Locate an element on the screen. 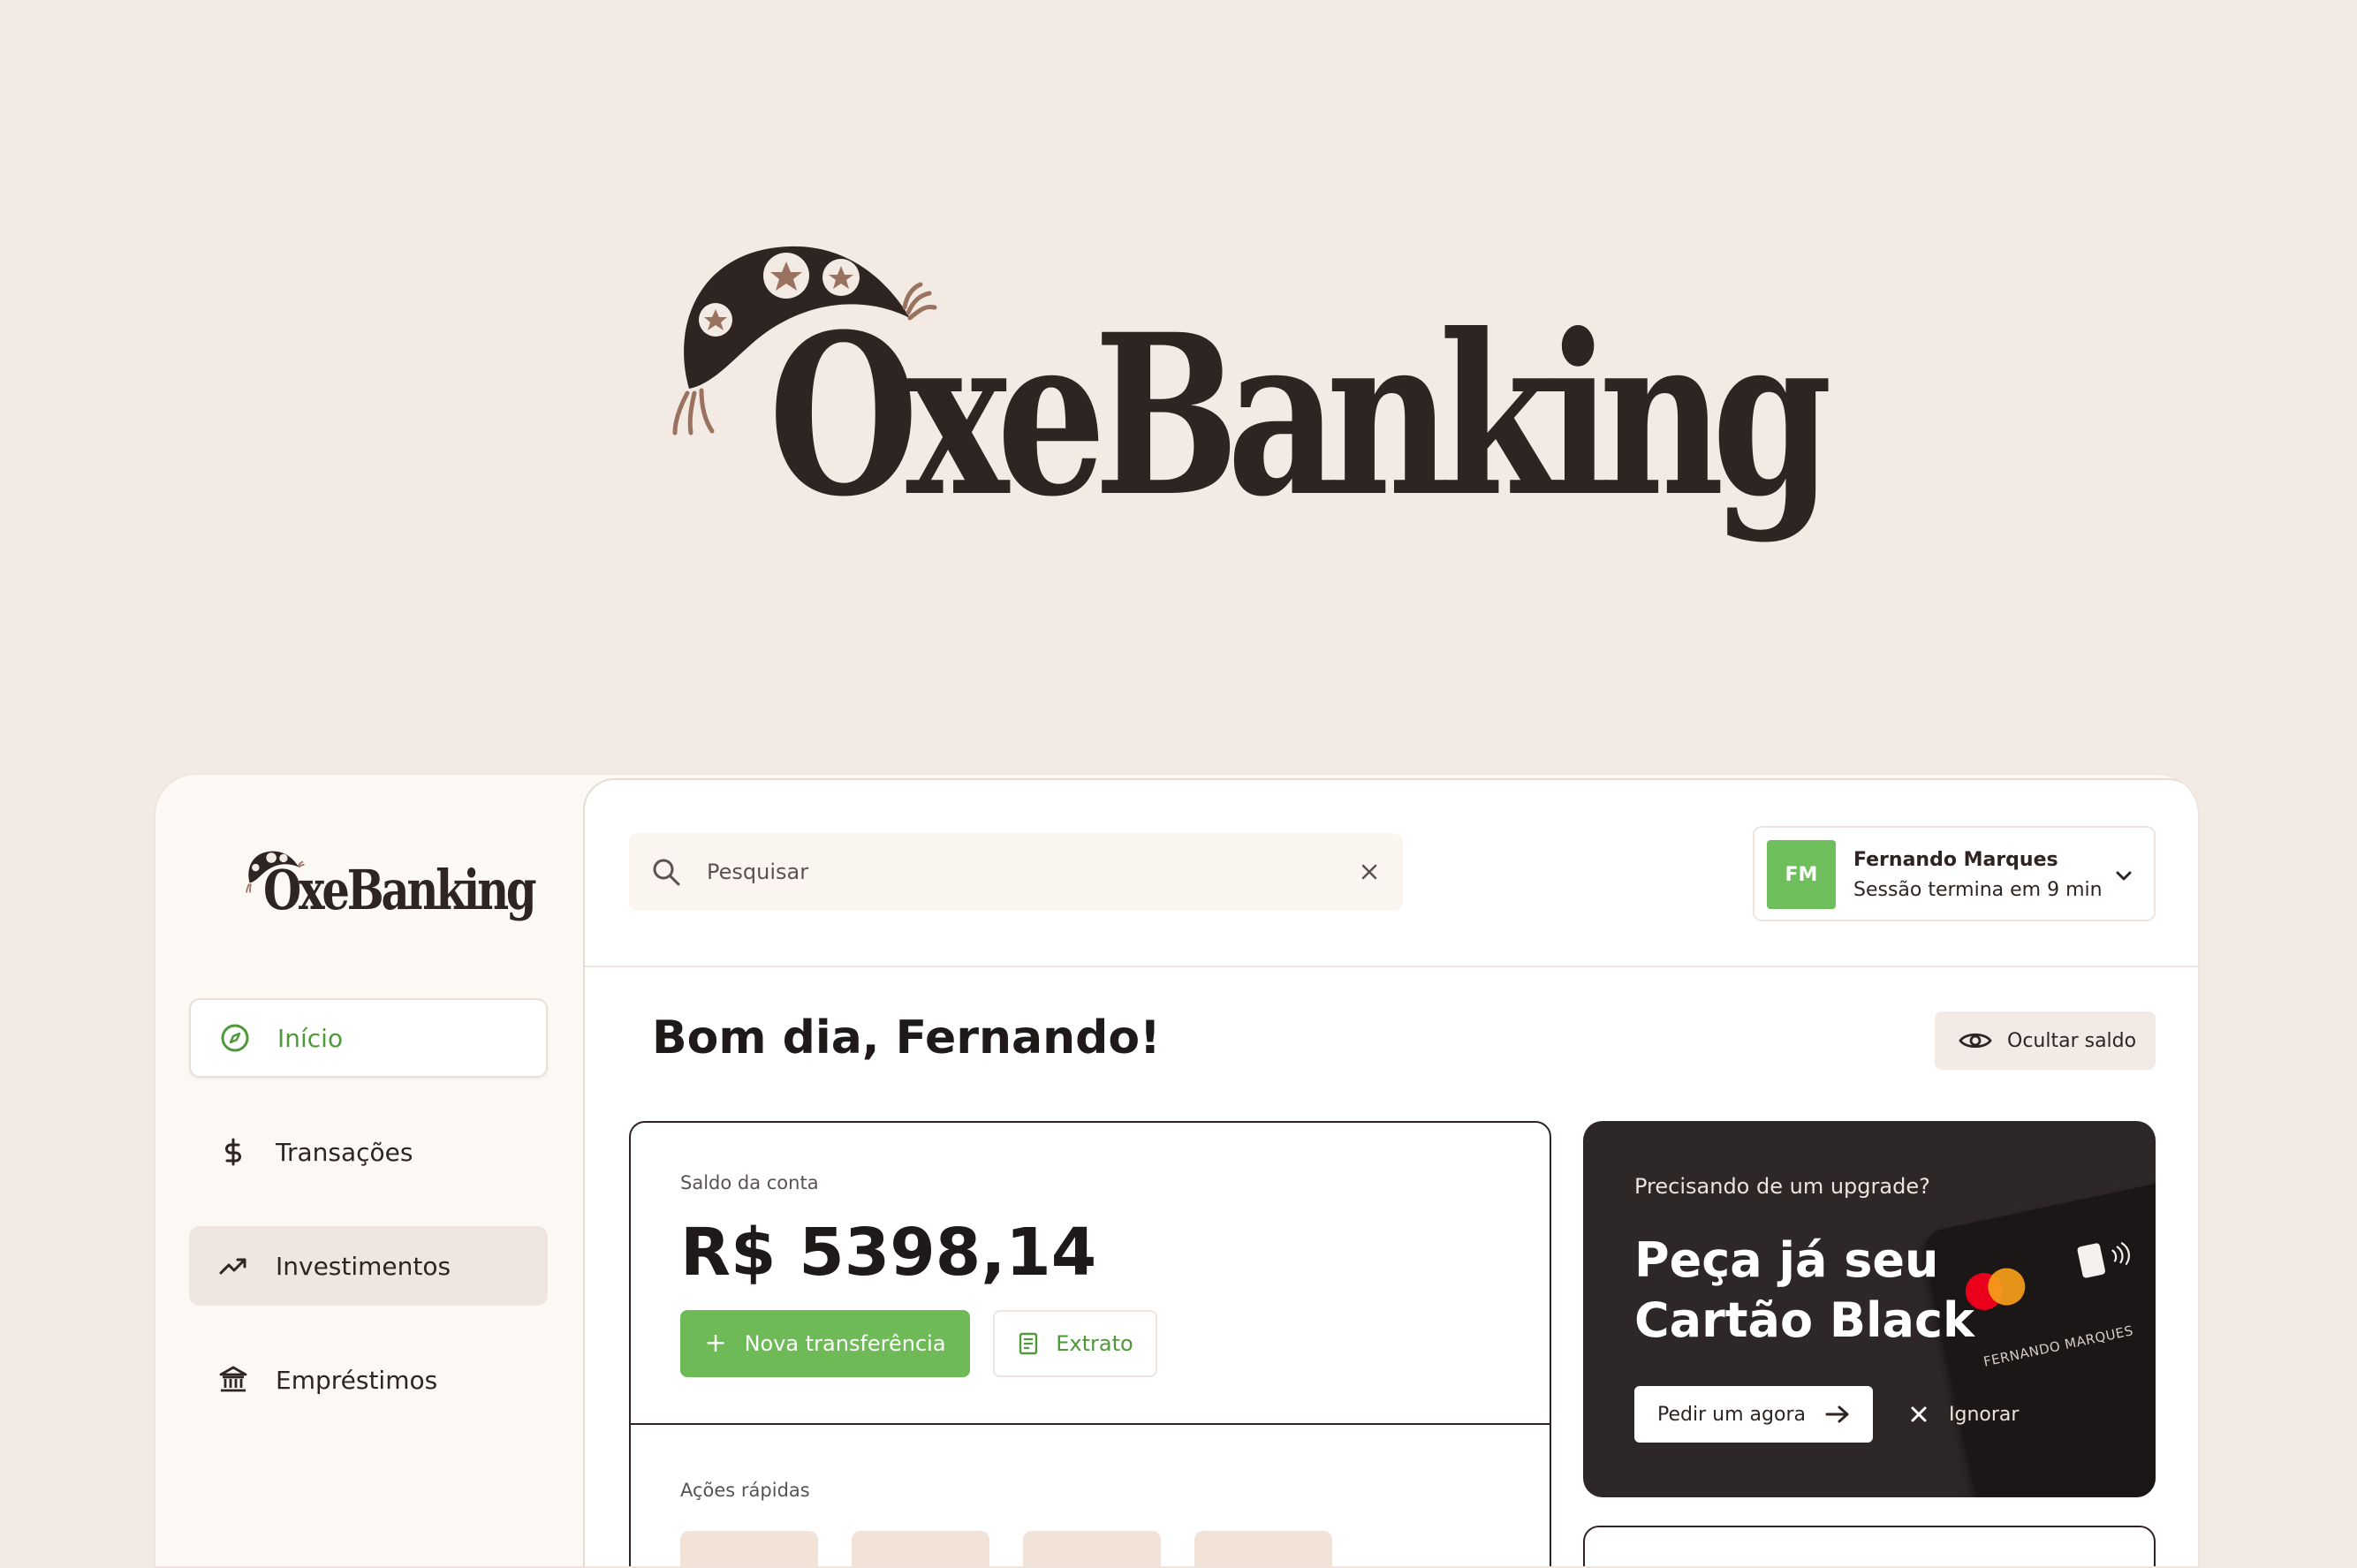  hero-wordmark: OxeBanking is located at coordinates (1300, 415).